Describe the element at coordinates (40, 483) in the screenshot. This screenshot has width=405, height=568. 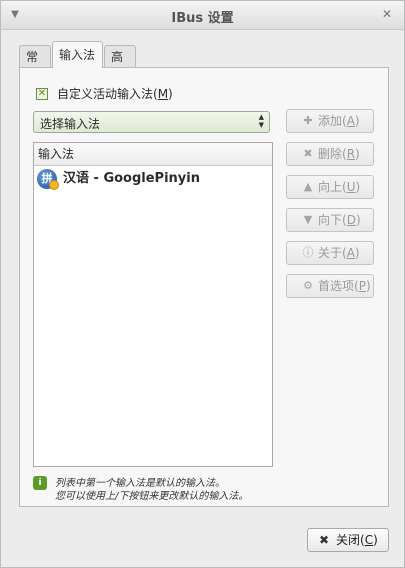
I see `info-icon: i` at that location.